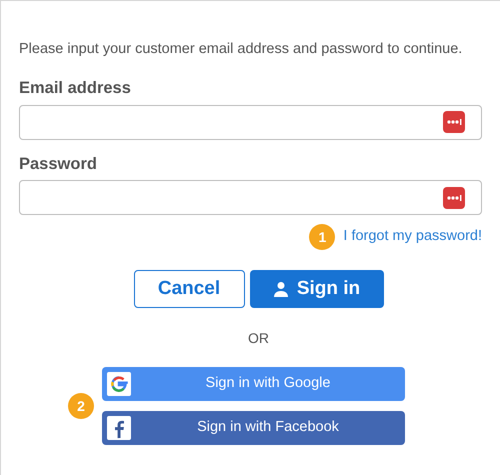 Image resolution: width=500 pixels, height=475 pixels. I want to click on step-badge: 2, so click(81, 406).